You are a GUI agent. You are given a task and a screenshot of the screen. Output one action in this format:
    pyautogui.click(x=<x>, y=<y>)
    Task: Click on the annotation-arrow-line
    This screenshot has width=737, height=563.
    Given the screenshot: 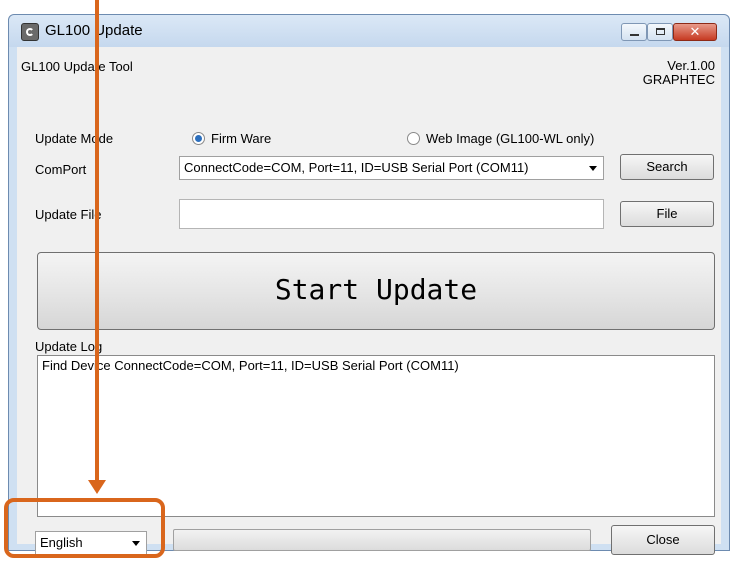 What is the action you would take?
    pyautogui.click(x=97, y=242)
    